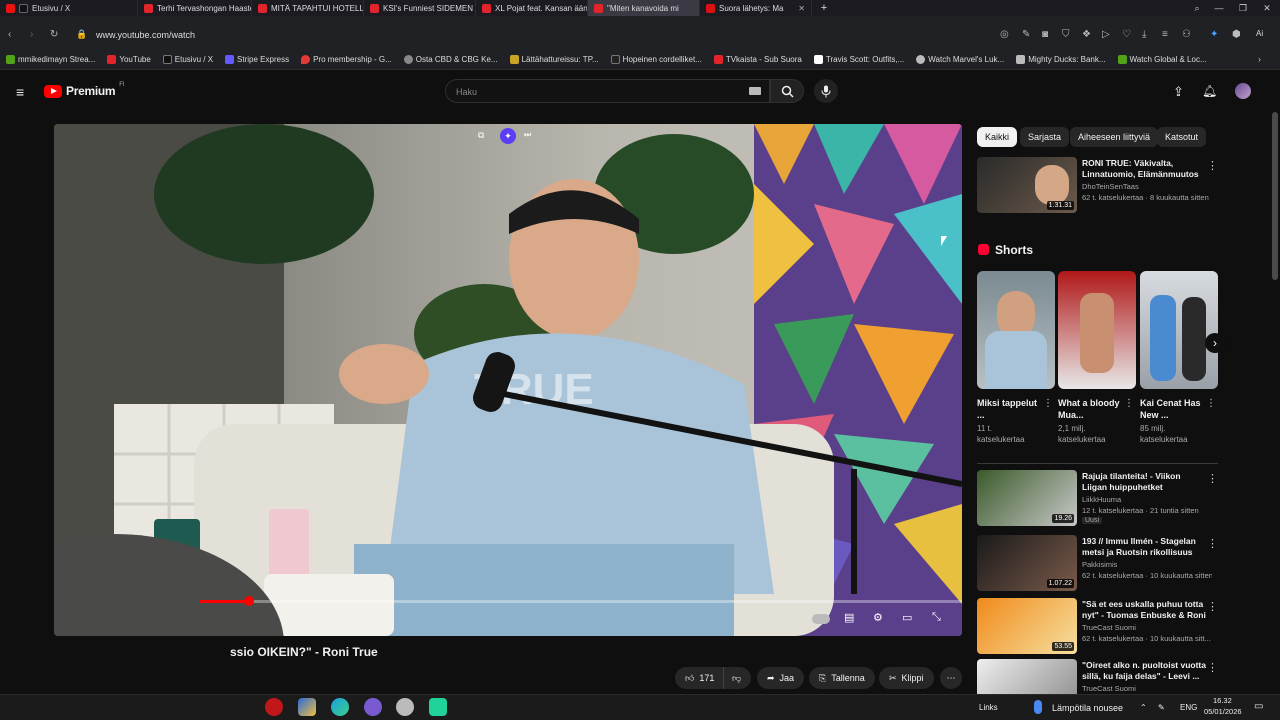 The image size is (1280, 720). What do you see at coordinates (1126, 34) in the screenshot?
I see `heart-icon: ♡` at bounding box center [1126, 34].